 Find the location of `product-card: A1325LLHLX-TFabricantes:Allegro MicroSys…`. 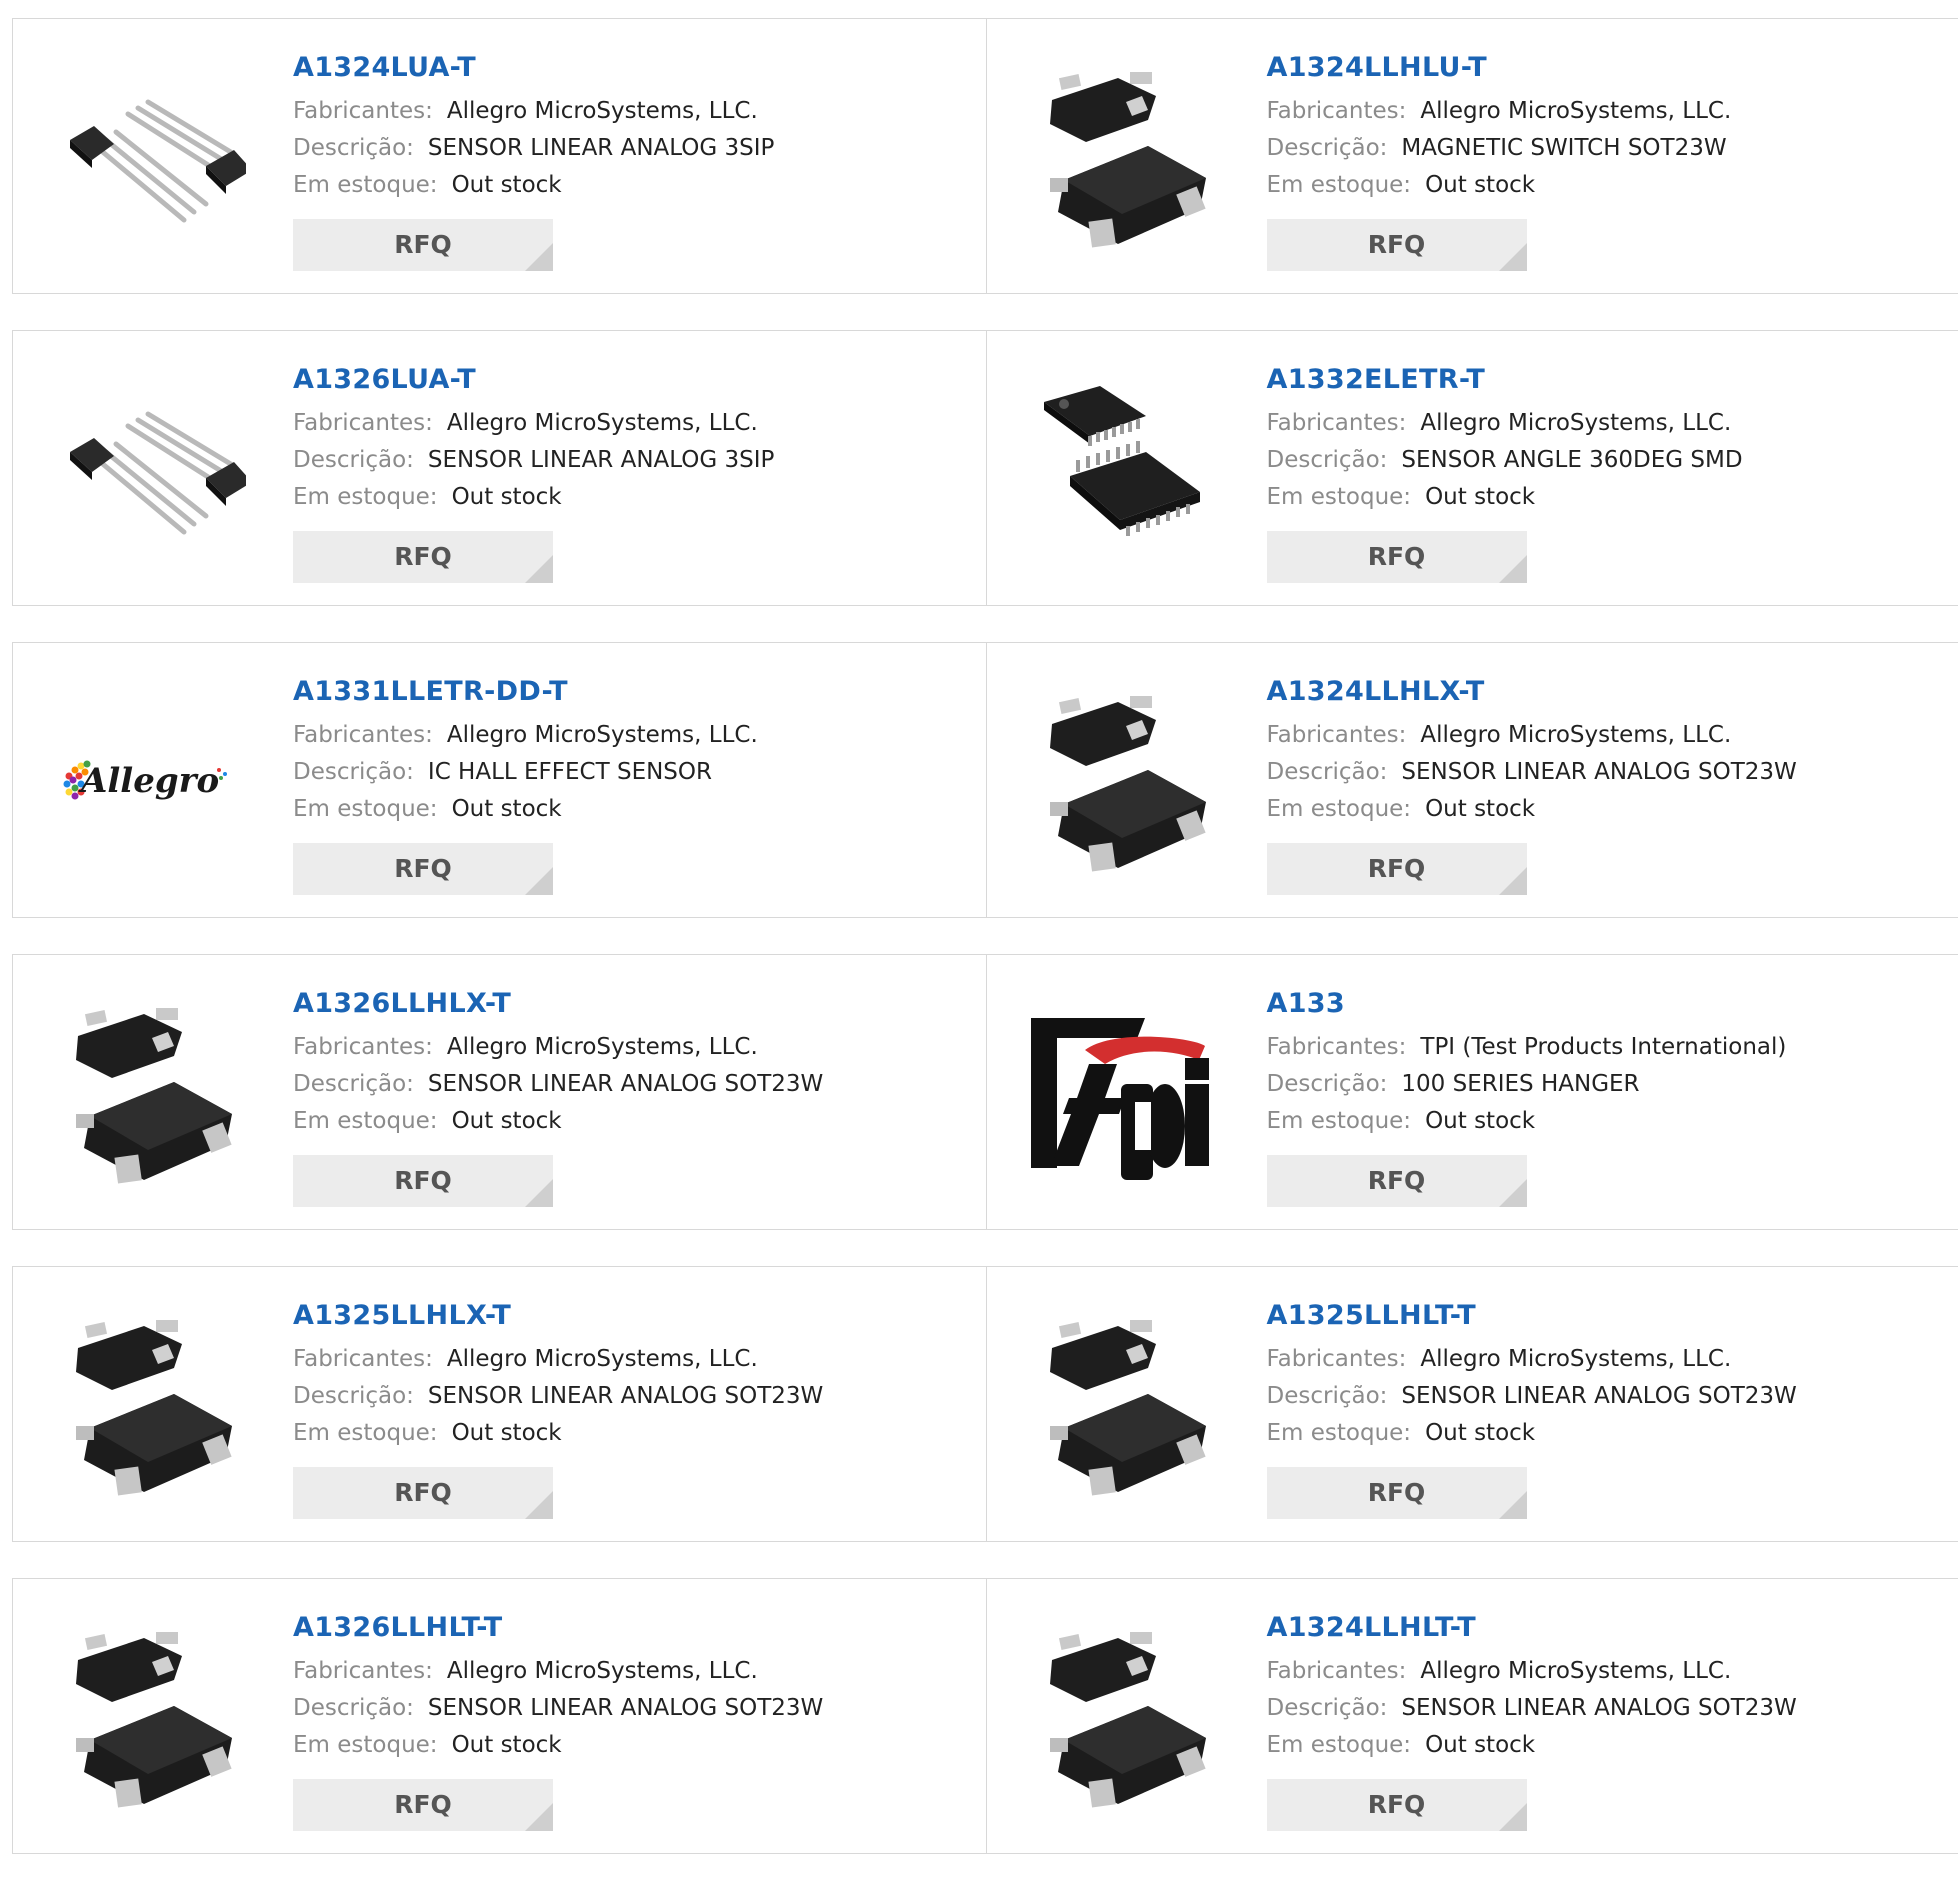

product-card: A1325LLHLX-TFabricantes:Allegro MicroSys… is located at coordinates (499, 1404).